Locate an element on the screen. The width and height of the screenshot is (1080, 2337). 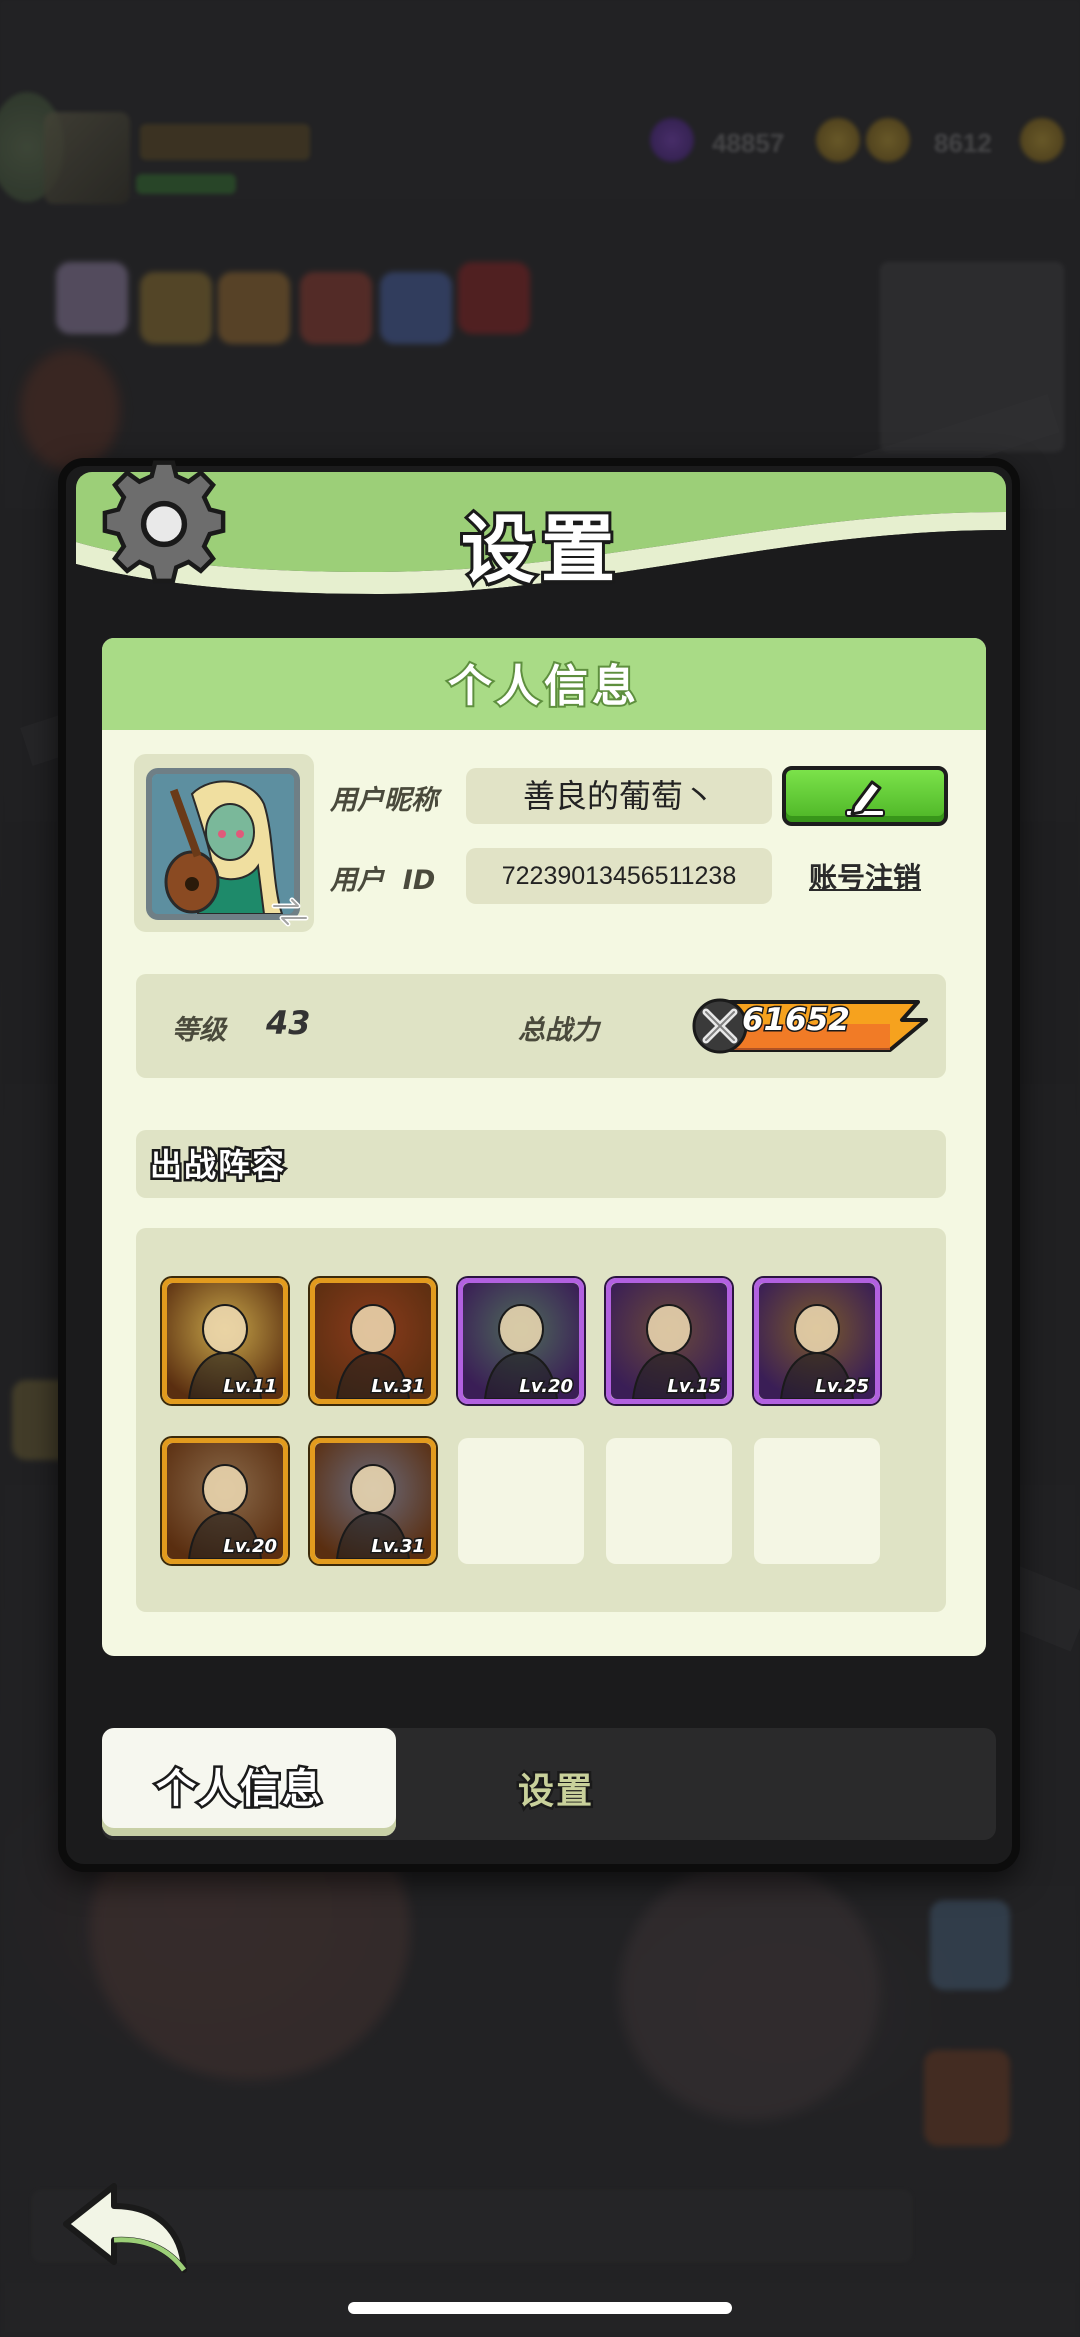
hero-level: Lv.15 is located at coordinates (694, 1387).